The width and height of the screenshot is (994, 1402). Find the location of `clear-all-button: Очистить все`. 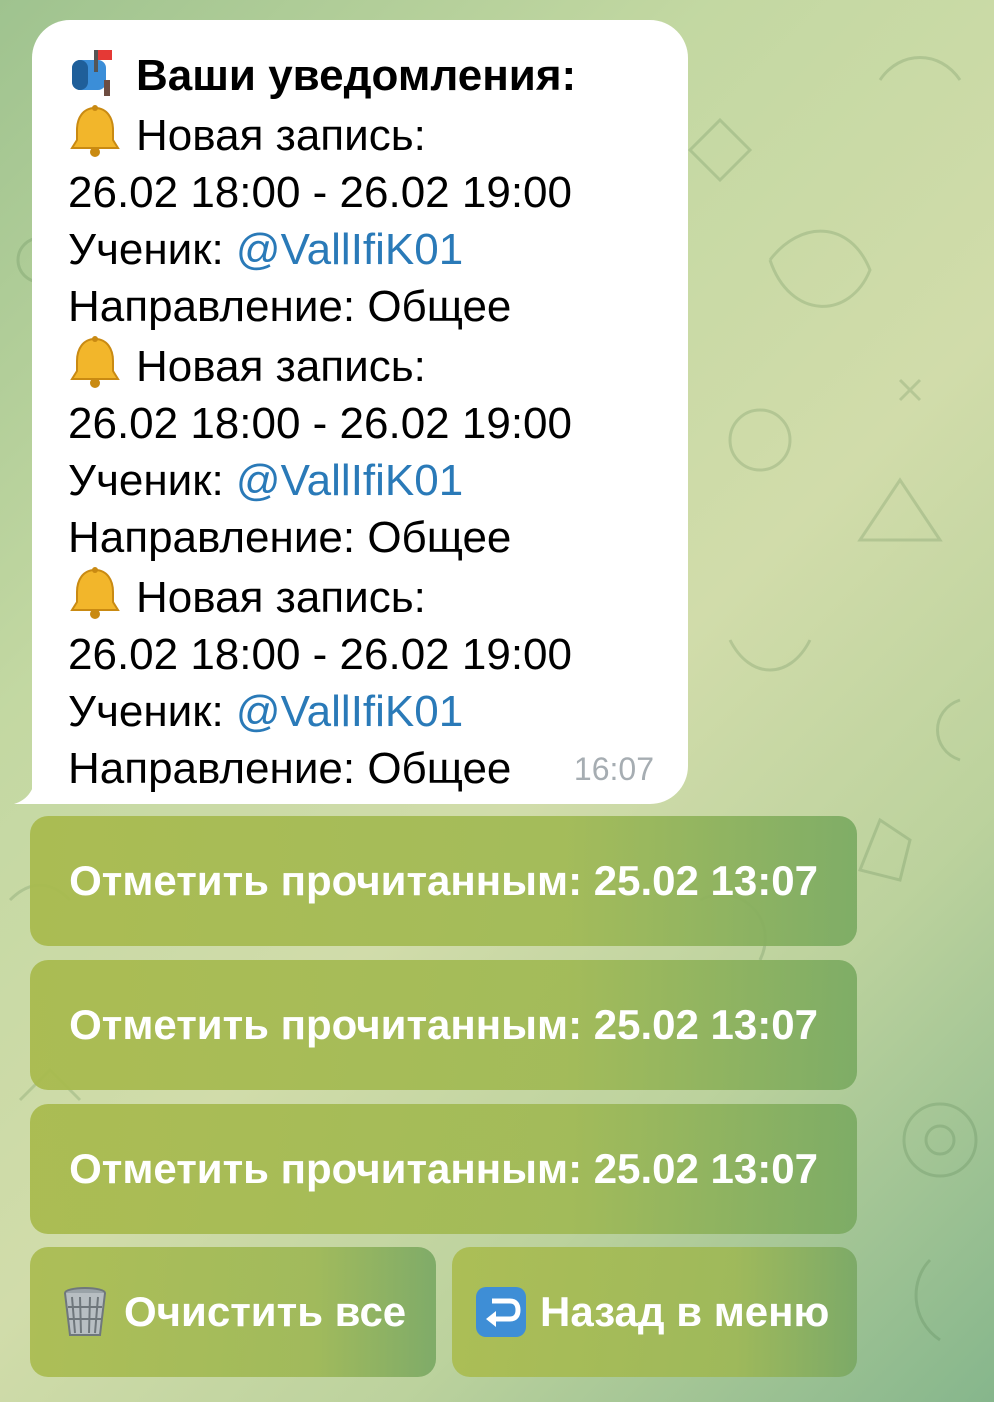

clear-all-button: Очистить все is located at coordinates (233, 1312).